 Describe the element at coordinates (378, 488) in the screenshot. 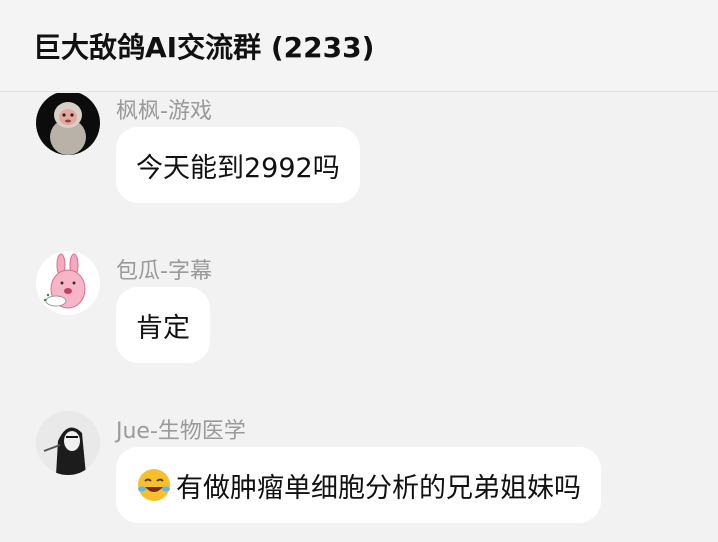

I see `message-text: 有做肿瘤单细胞分析的兄弟姐妹吗` at that location.